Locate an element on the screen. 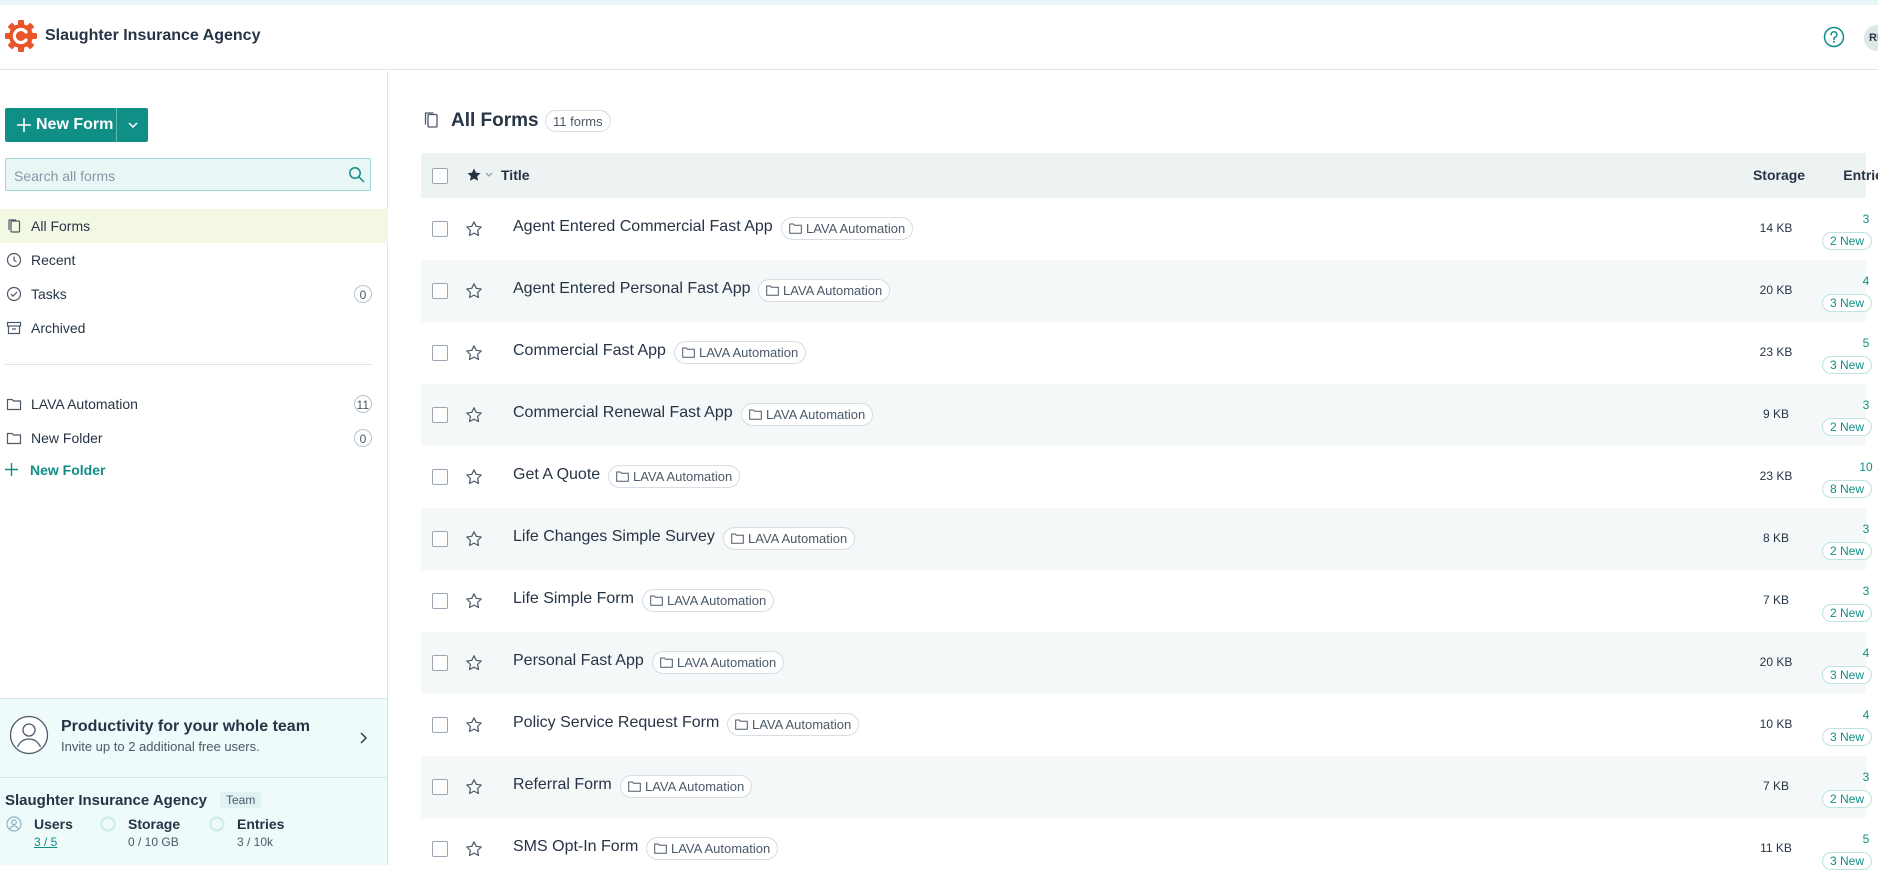 The width and height of the screenshot is (1878, 880). folder-tag-label: LAVA Automation is located at coordinates (683, 476).